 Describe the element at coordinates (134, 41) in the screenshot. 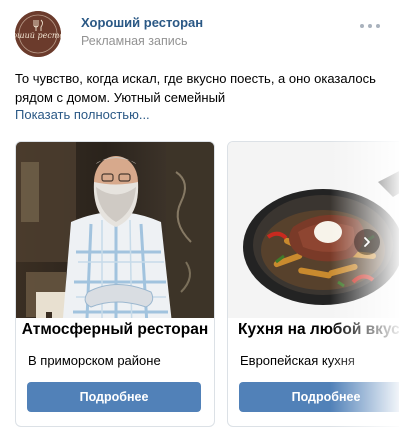

I see `ad-label: Рекламная запись` at that location.